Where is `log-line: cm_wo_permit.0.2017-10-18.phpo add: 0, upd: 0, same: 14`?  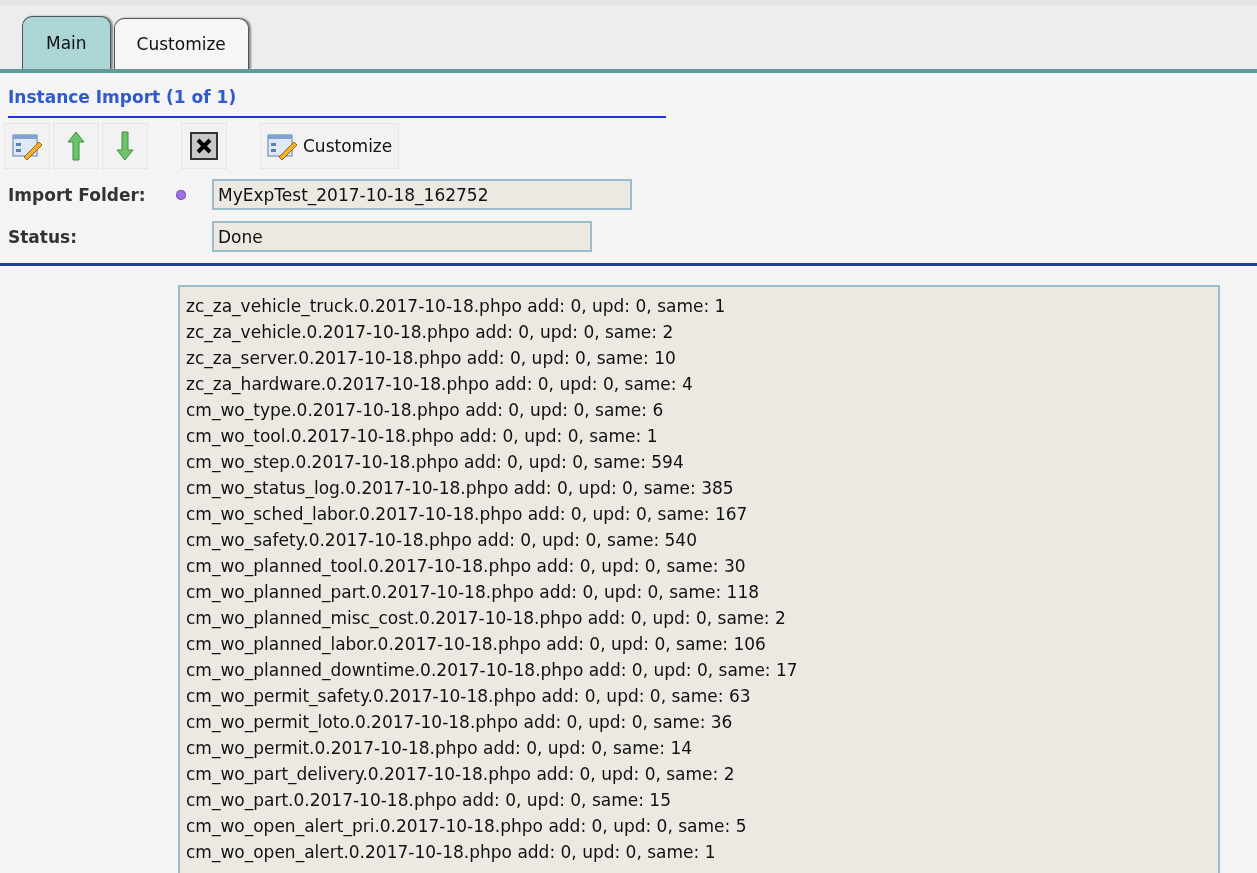 log-line: cm_wo_permit.0.2017-10-18.phpo add: 0, upd: 0, same: 14 is located at coordinates (439, 749).